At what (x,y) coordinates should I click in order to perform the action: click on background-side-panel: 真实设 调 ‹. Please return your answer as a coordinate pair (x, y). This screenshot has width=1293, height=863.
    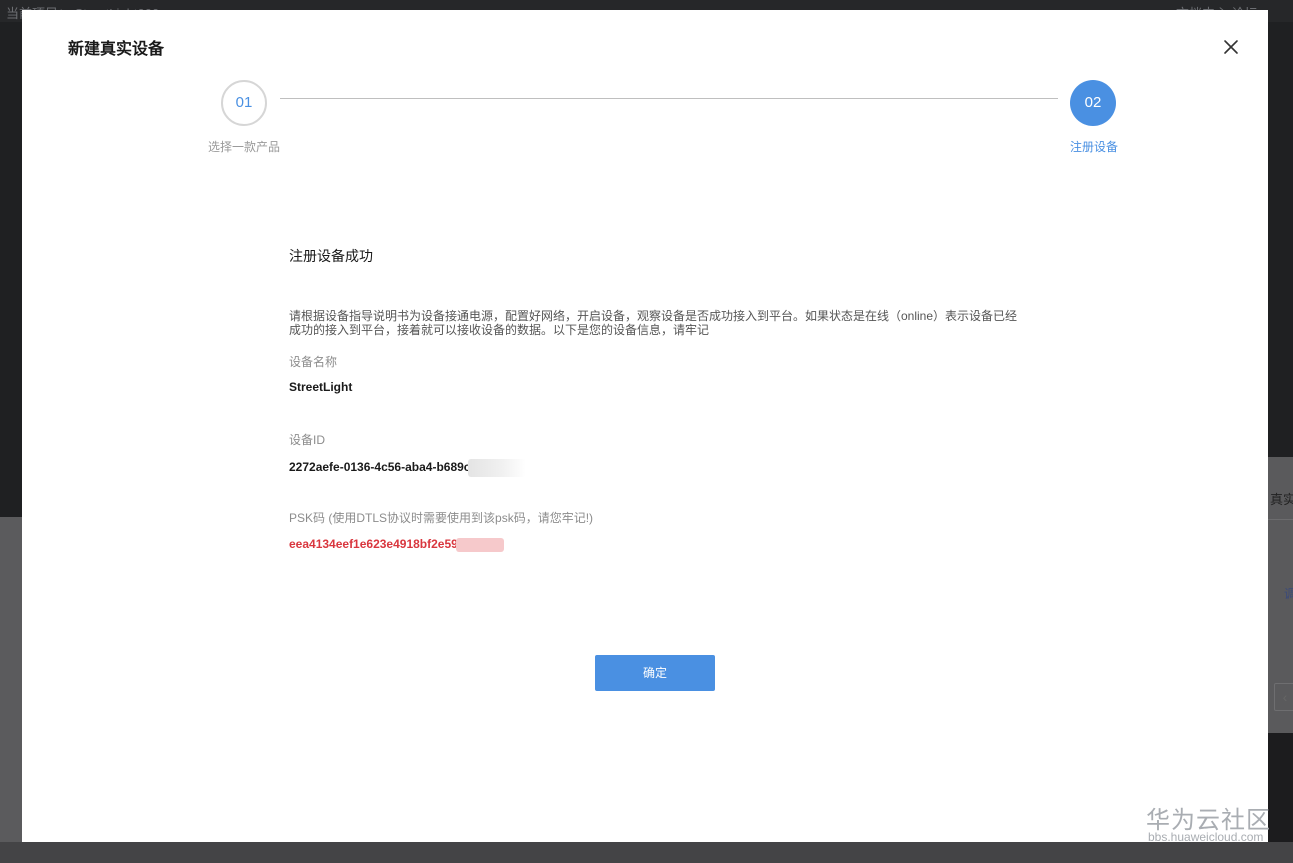
    Looking at the image, I should click on (1280, 595).